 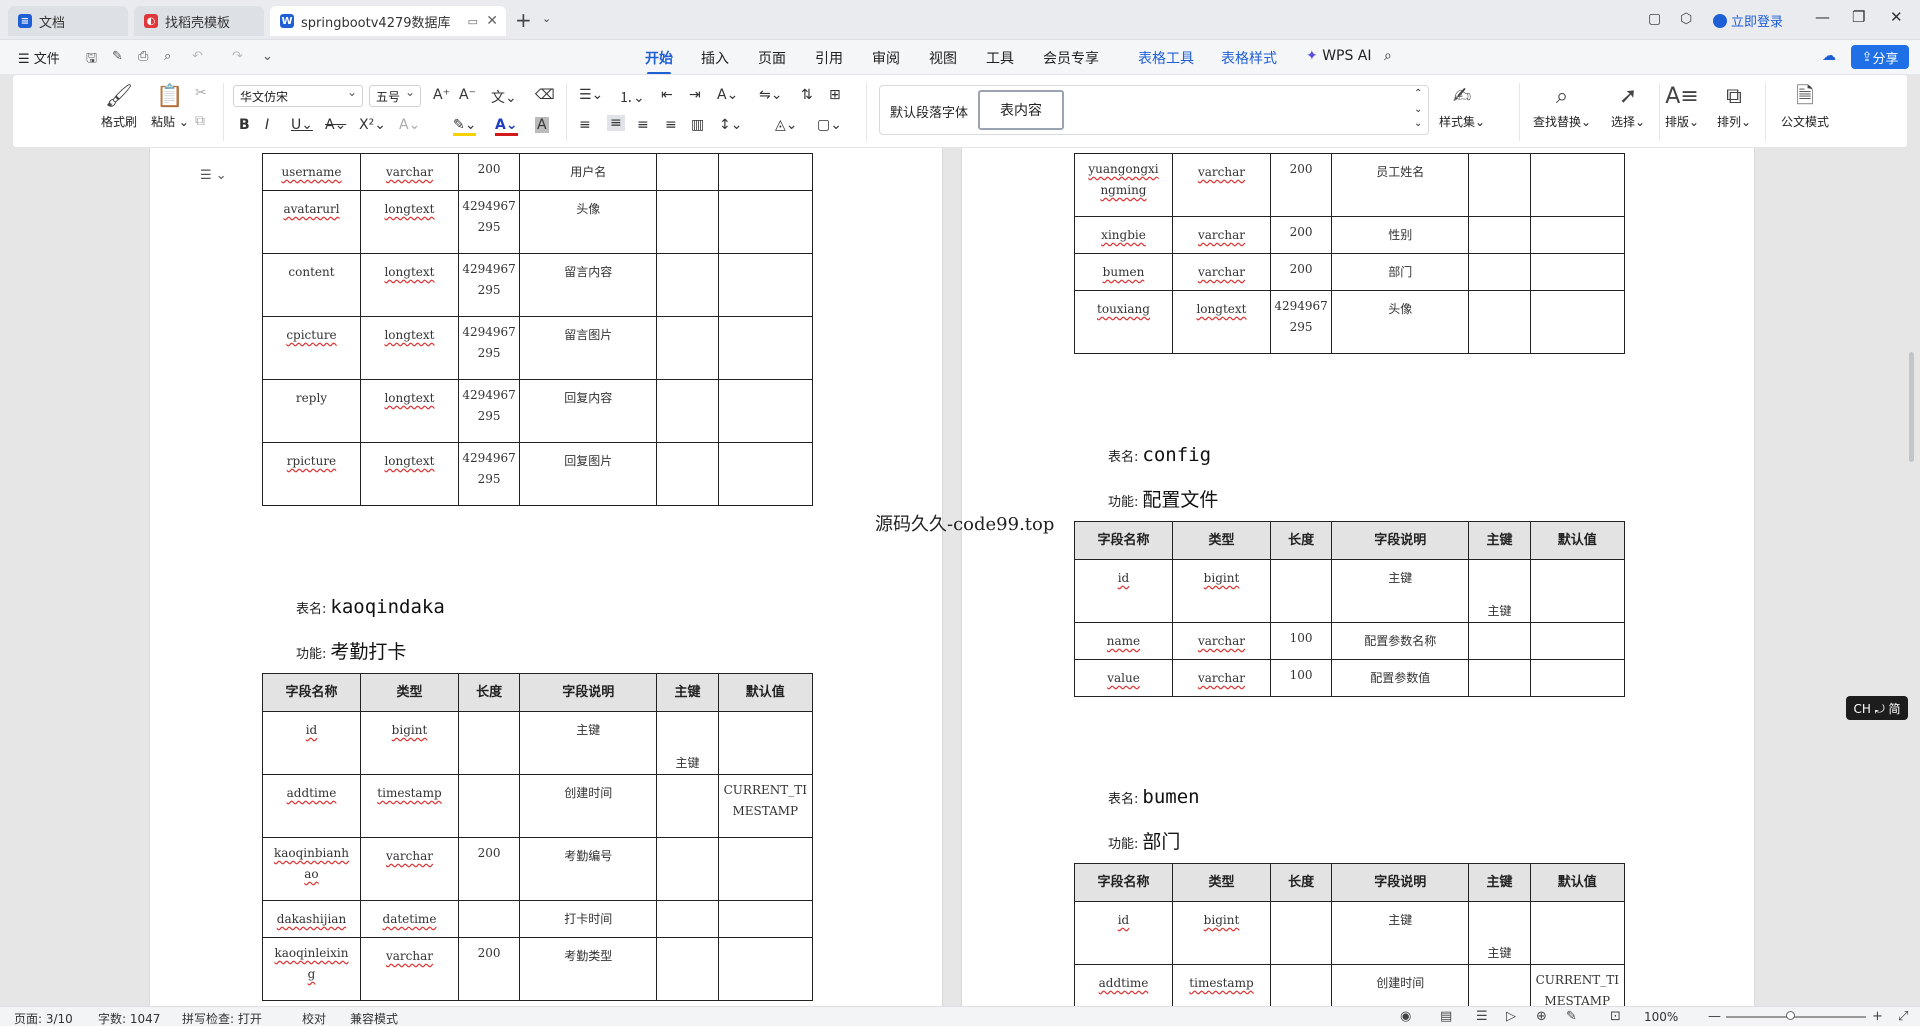 I want to click on cell-desc: 考勤编号, so click(x=588, y=869).